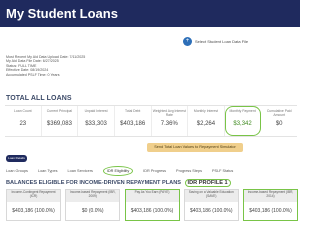 The height and width of the screenshot is (240, 320). I want to click on totals-column: Total Debt $403,186, so click(133, 121).